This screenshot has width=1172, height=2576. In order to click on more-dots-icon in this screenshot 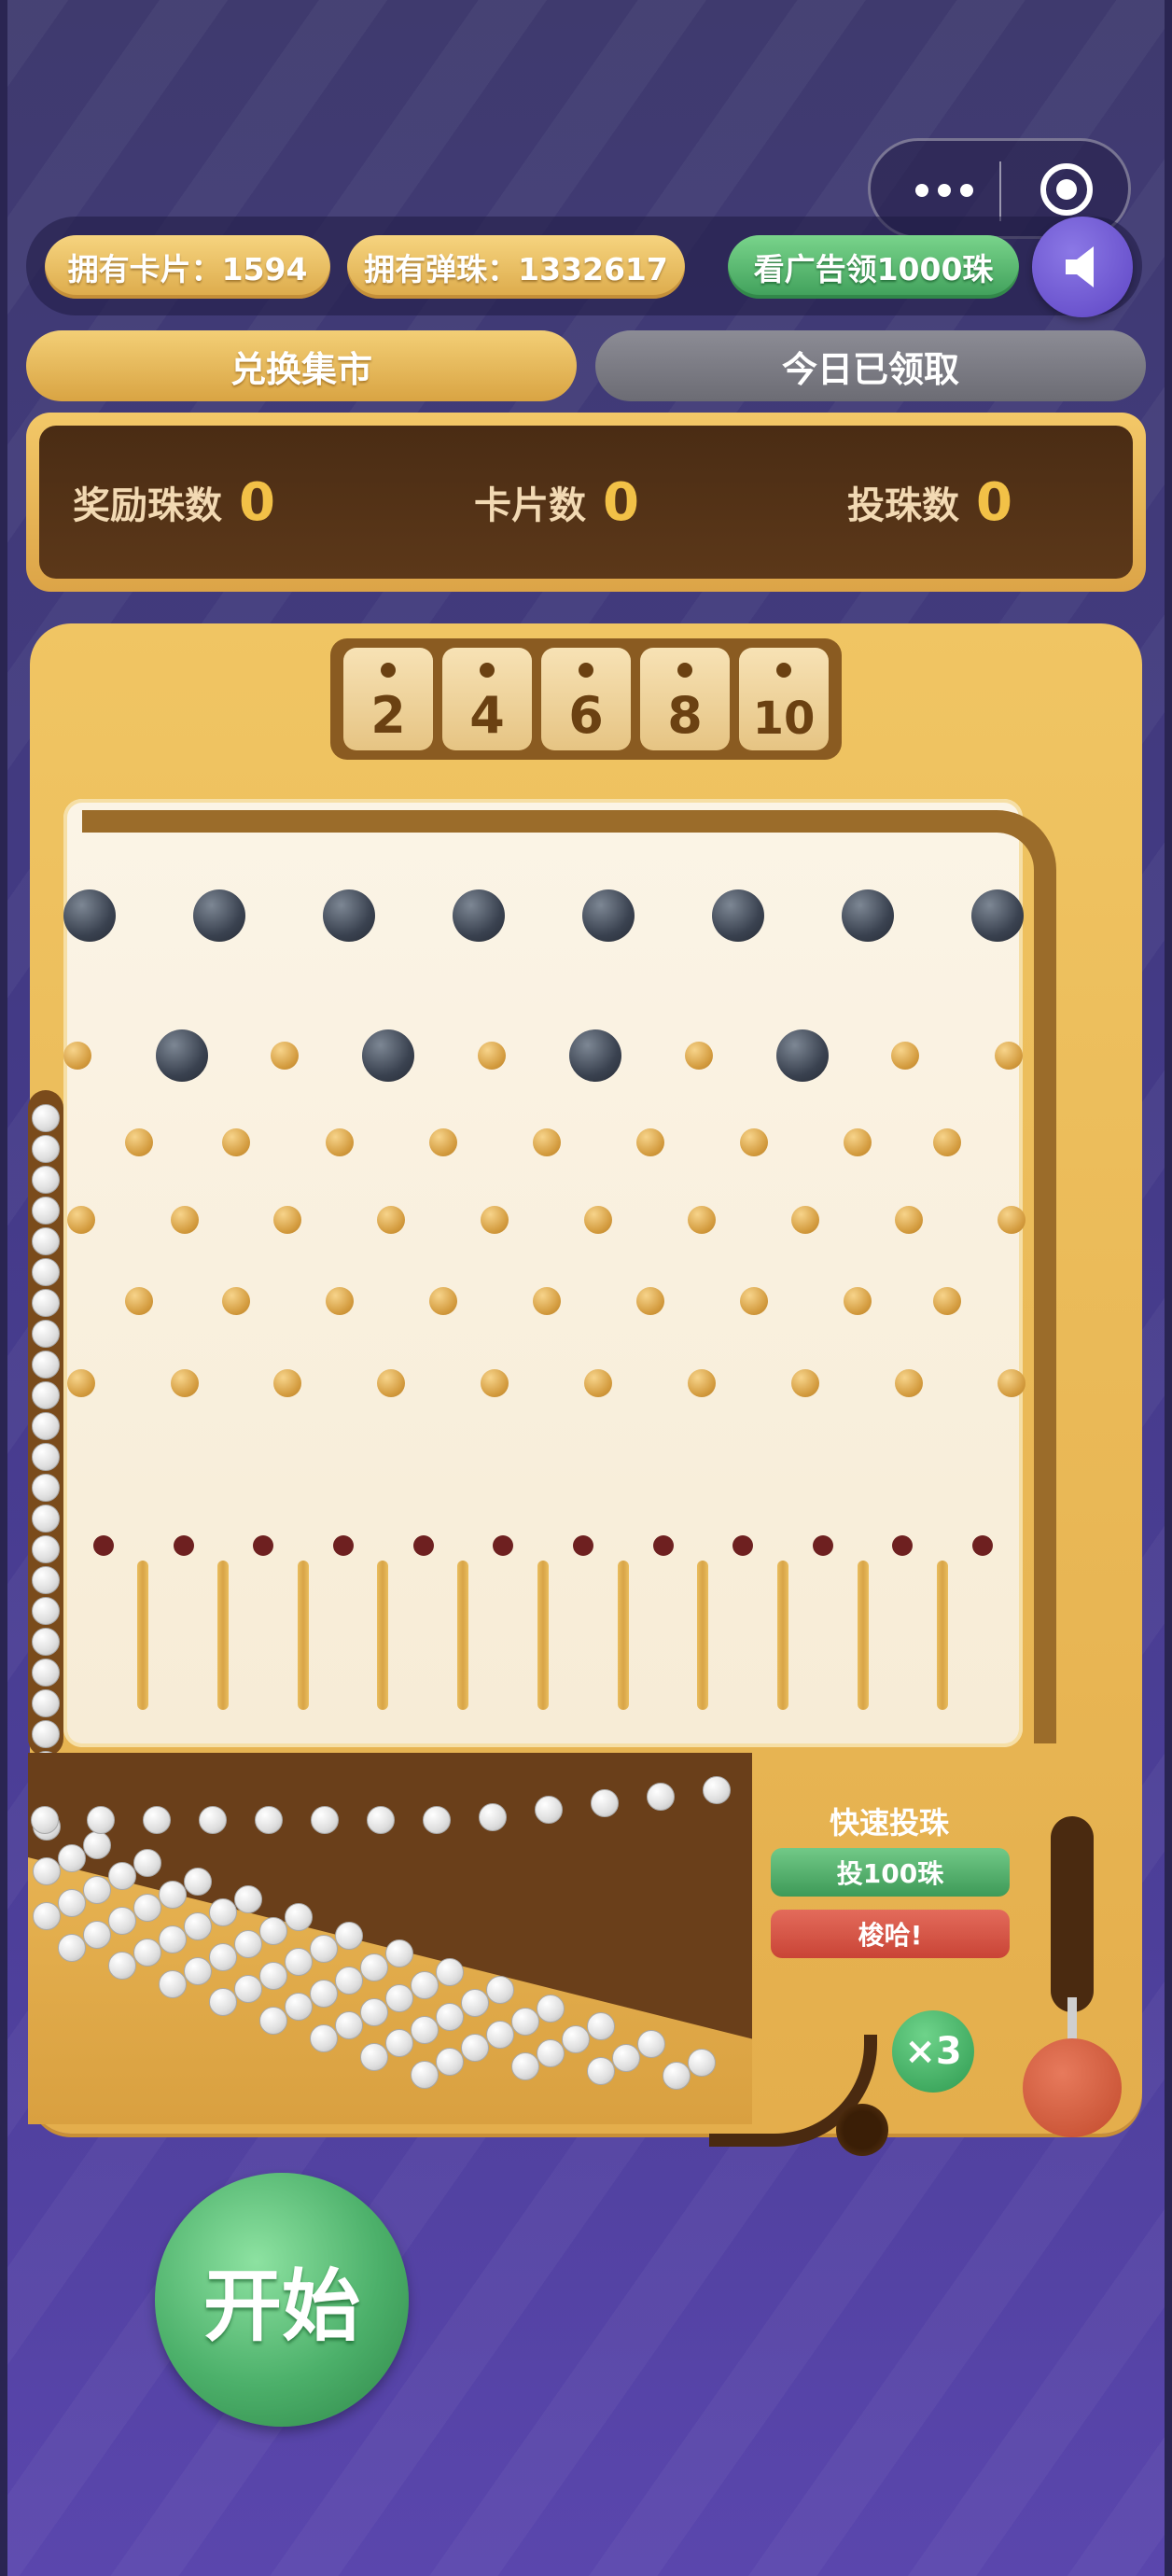, I will do `click(945, 189)`.